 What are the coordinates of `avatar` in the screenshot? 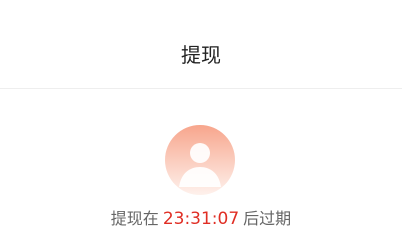 It's located at (200, 160).